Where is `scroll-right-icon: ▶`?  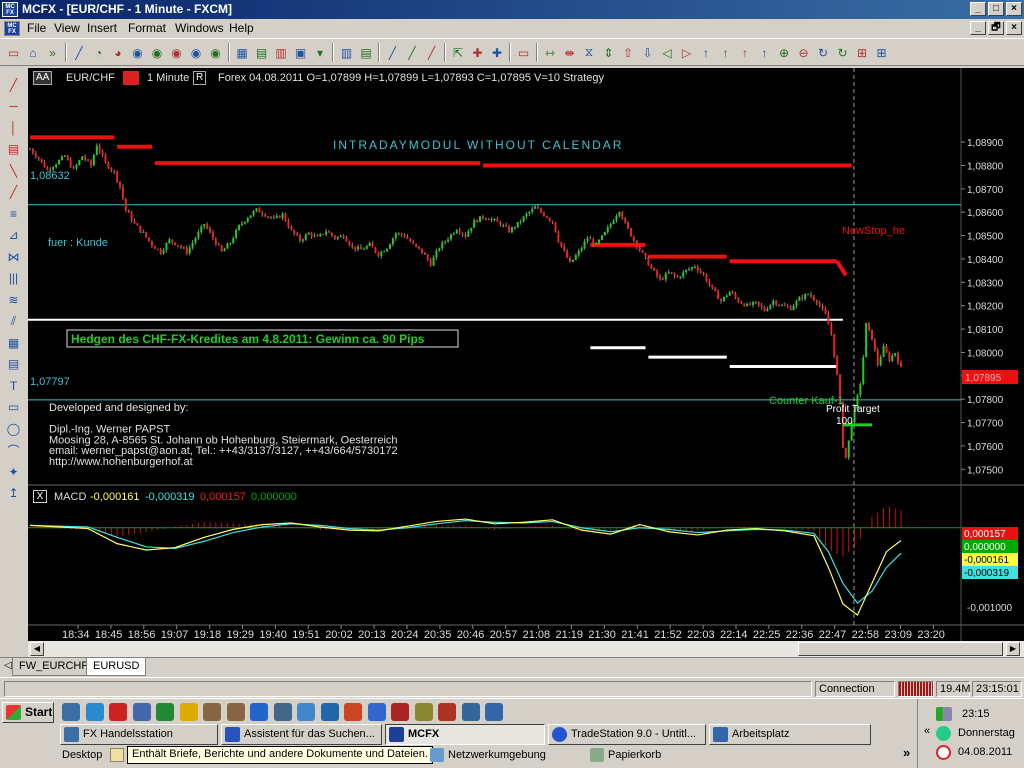
scroll-right-icon: ▶ is located at coordinates (1013, 649).